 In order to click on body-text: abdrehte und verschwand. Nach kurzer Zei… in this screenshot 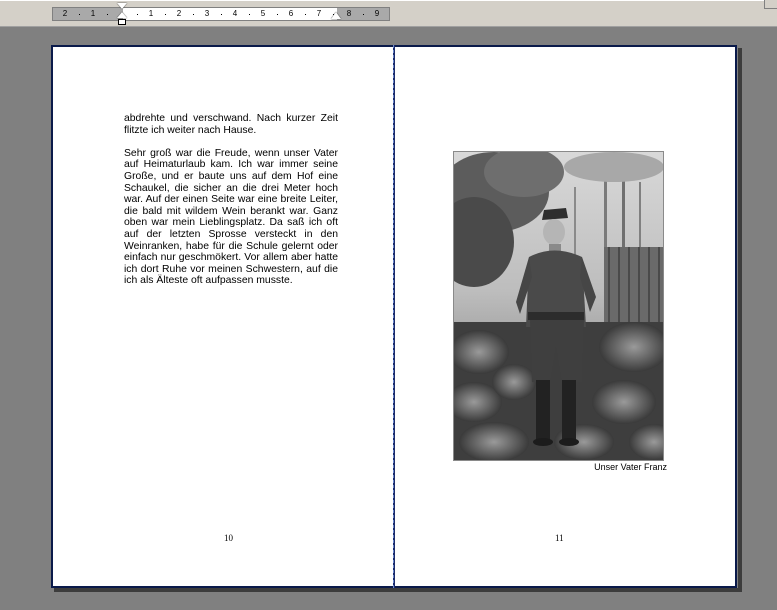, I will do `click(231, 206)`.